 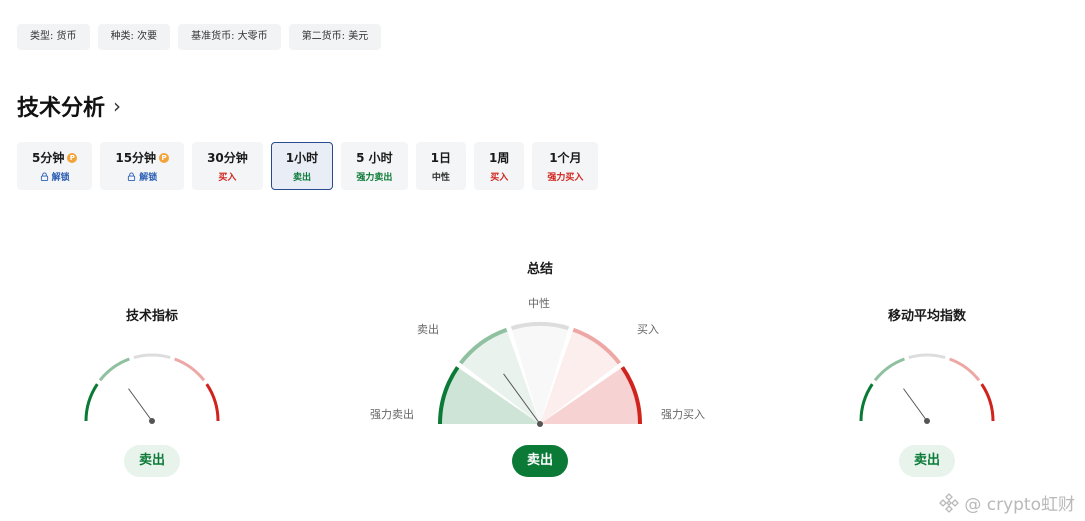 I want to click on page-title: 技术分析, so click(x=61, y=108).